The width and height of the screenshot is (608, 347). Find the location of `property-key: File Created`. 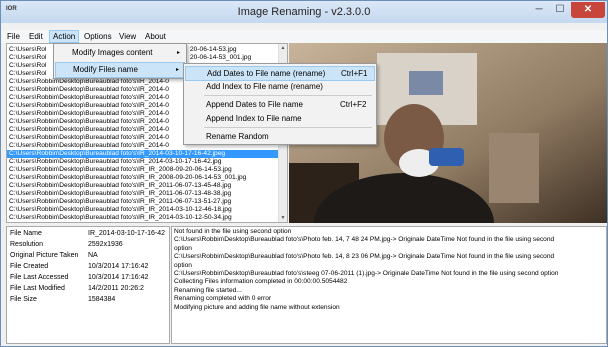

property-key: File Created is located at coordinates (29, 266).